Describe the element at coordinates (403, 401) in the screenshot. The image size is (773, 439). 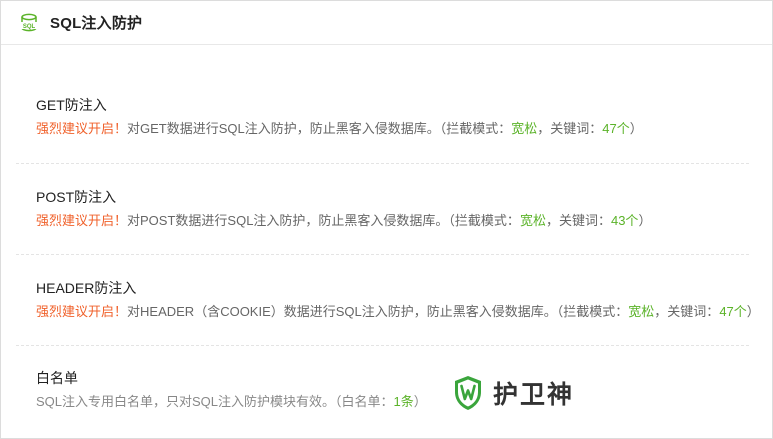
I see `whitelist-count: 1条` at that location.